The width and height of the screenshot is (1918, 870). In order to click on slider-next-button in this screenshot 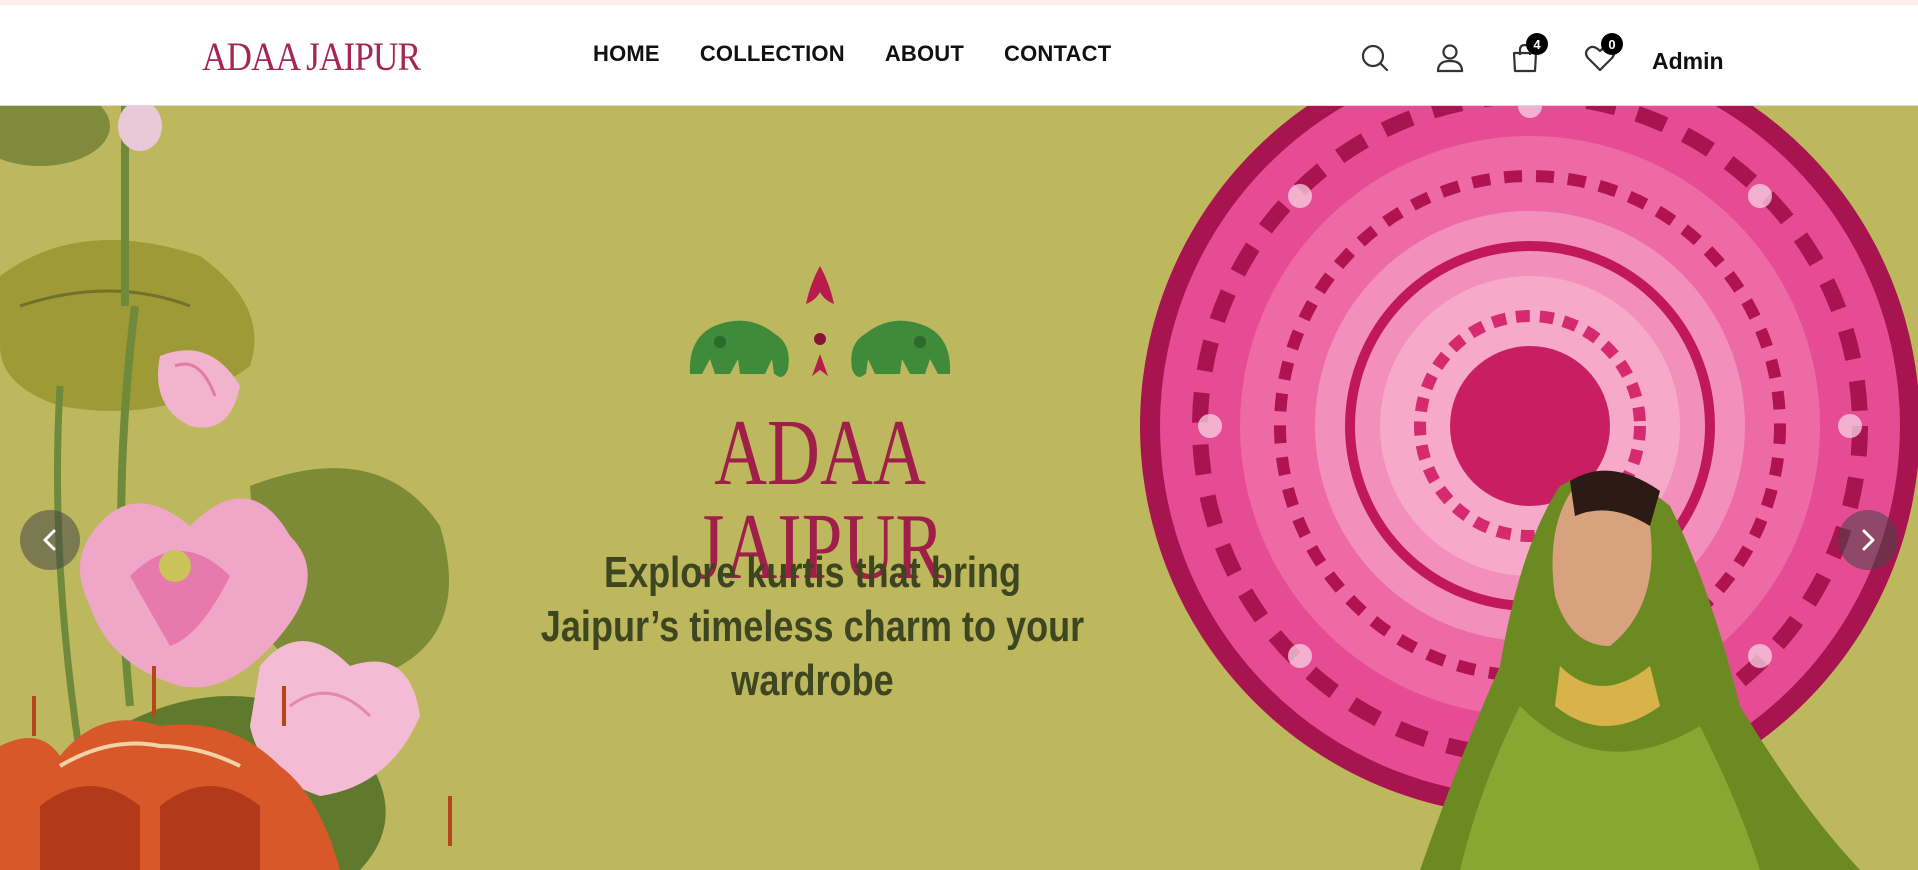, I will do `click(1868, 540)`.